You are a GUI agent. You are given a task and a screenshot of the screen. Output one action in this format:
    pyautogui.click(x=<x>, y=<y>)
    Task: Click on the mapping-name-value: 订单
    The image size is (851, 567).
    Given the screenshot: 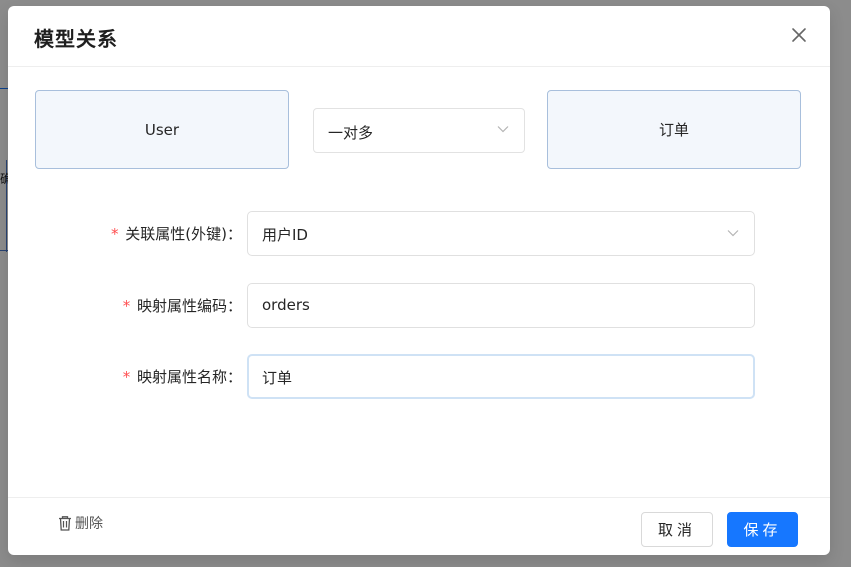 What is the action you would take?
    pyautogui.click(x=277, y=378)
    